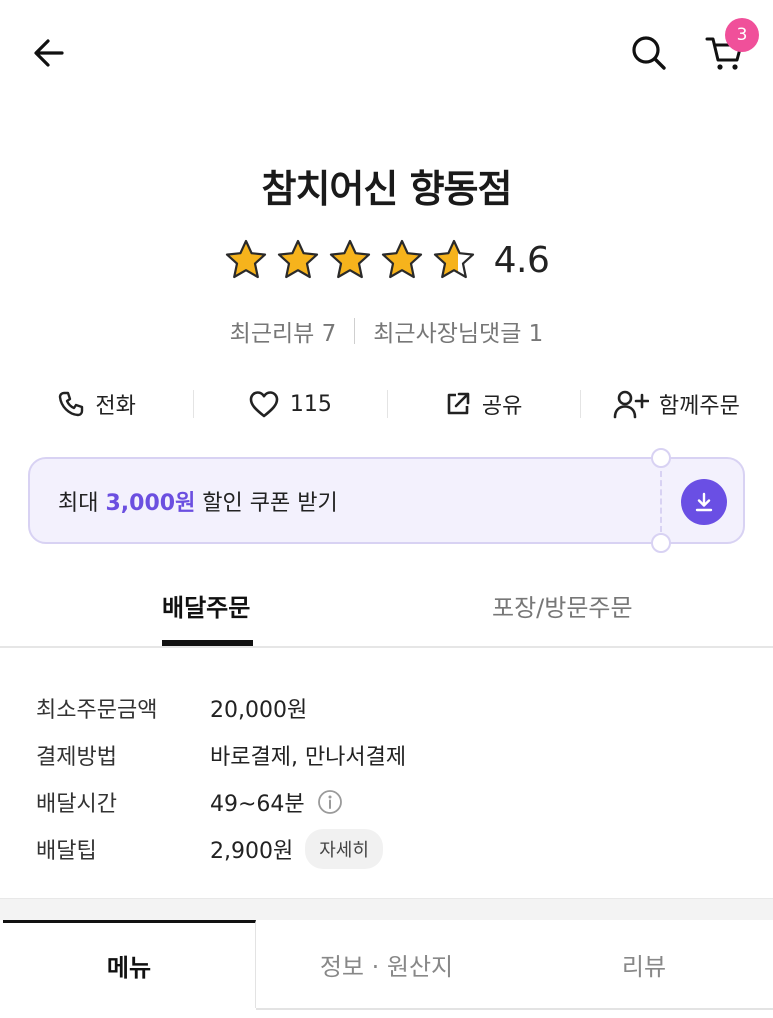 The image size is (773, 1018). Describe the element at coordinates (296, 848) in the screenshot. I see `delivery-tip-value-wrap: 2,900원 자세히` at that location.